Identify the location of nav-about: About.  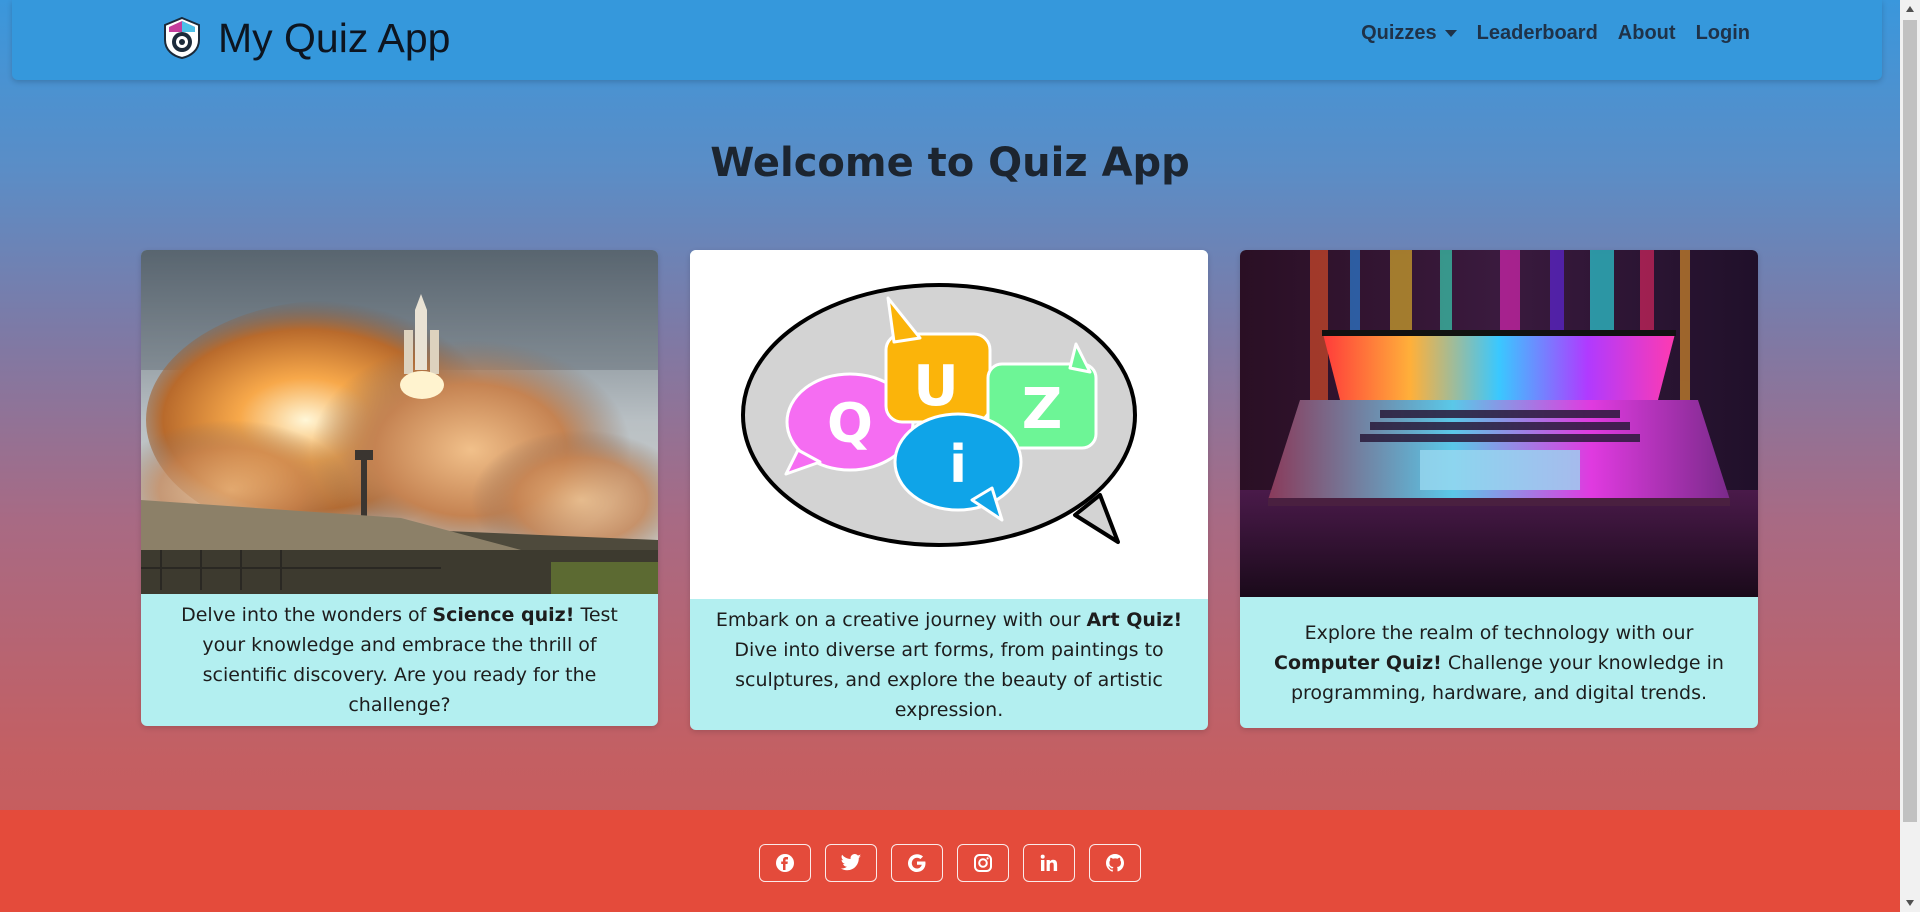
(1647, 33).